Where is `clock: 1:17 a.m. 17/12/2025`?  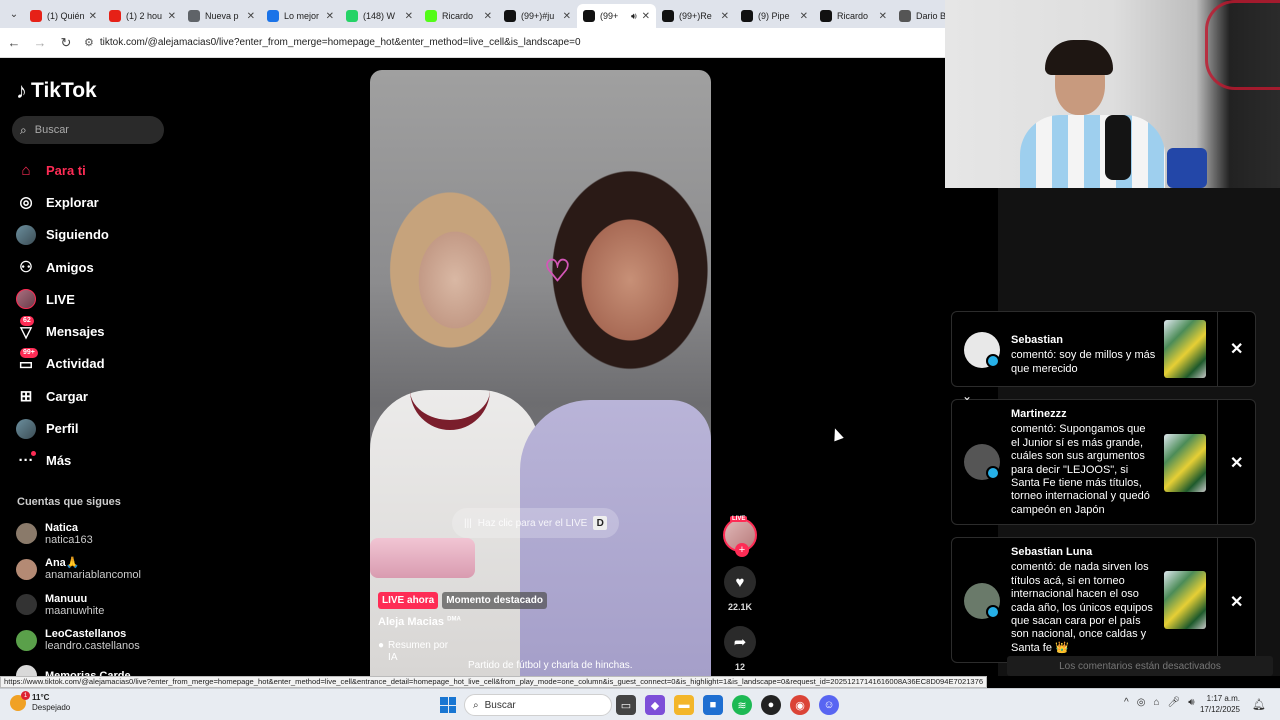 clock: 1:17 a.m. 17/12/2025 is located at coordinates (1216, 704).